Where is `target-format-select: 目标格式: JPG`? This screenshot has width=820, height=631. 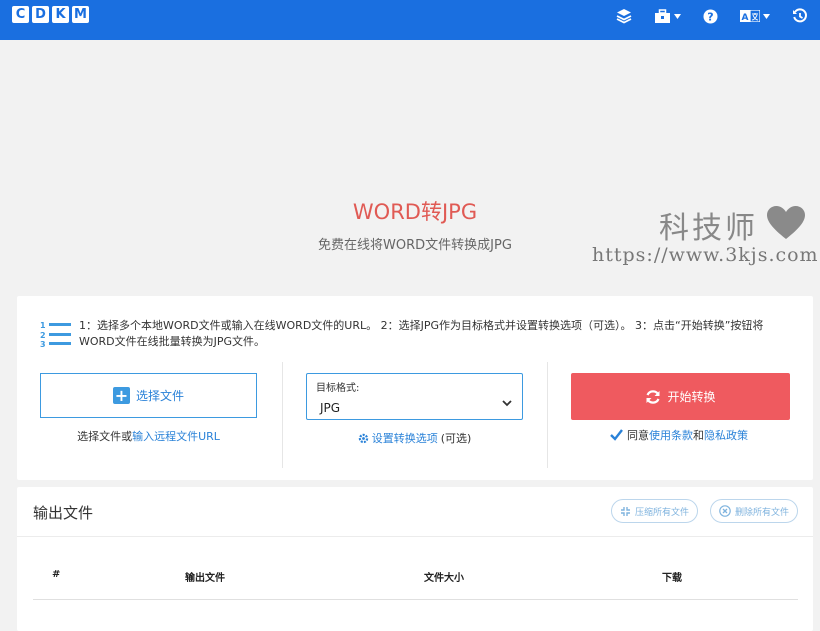 target-format-select: 目标格式: JPG is located at coordinates (414, 396).